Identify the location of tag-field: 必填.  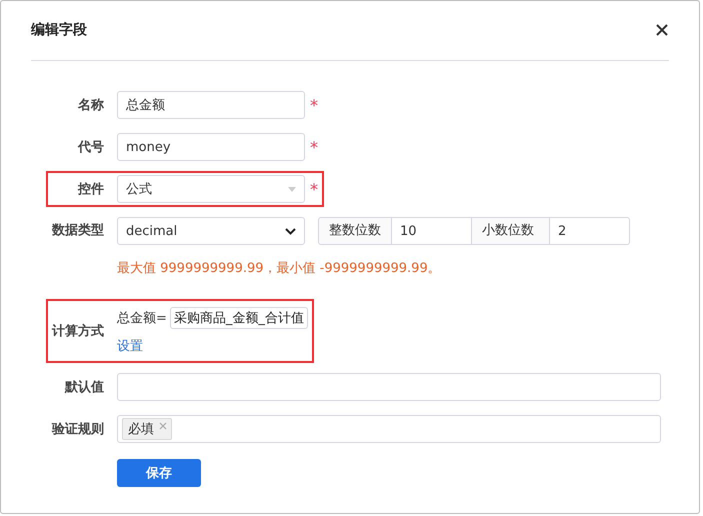
(389, 429).